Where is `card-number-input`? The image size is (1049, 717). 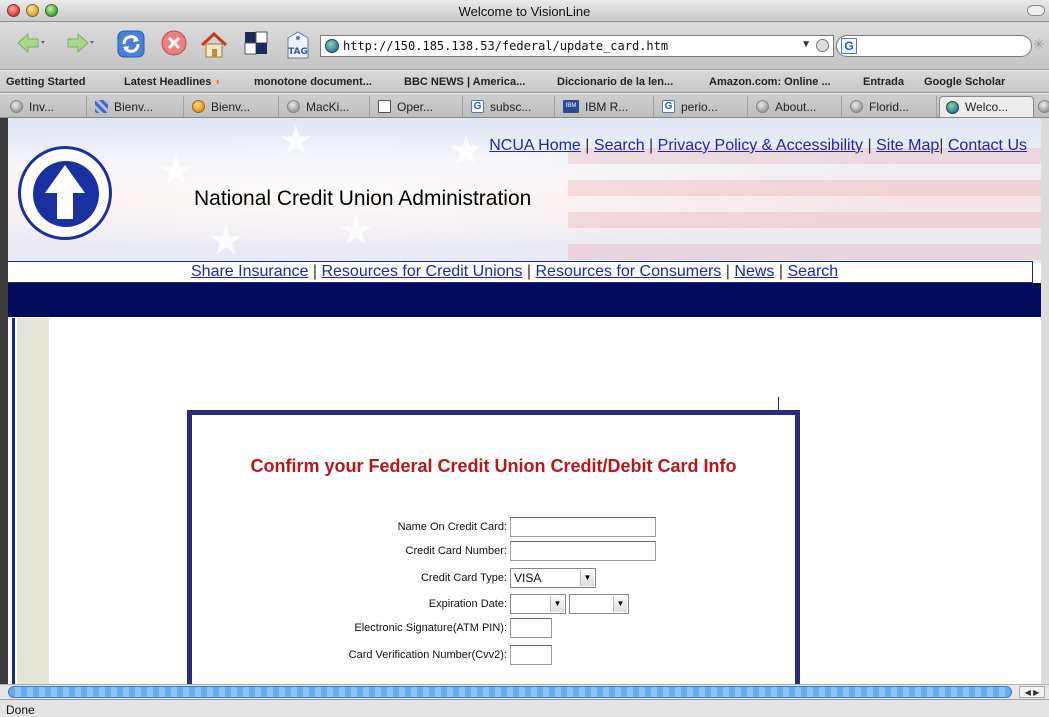
card-number-input is located at coordinates (583, 551).